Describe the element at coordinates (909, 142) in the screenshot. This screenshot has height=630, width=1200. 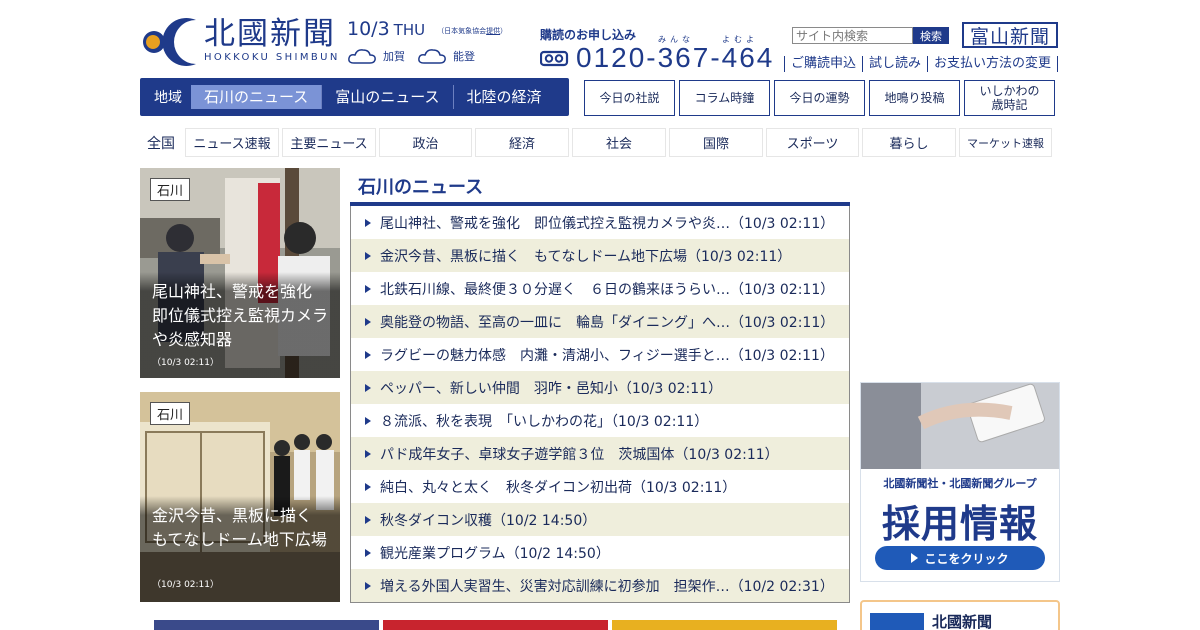
I see `cat-living: 暮らし` at that location.